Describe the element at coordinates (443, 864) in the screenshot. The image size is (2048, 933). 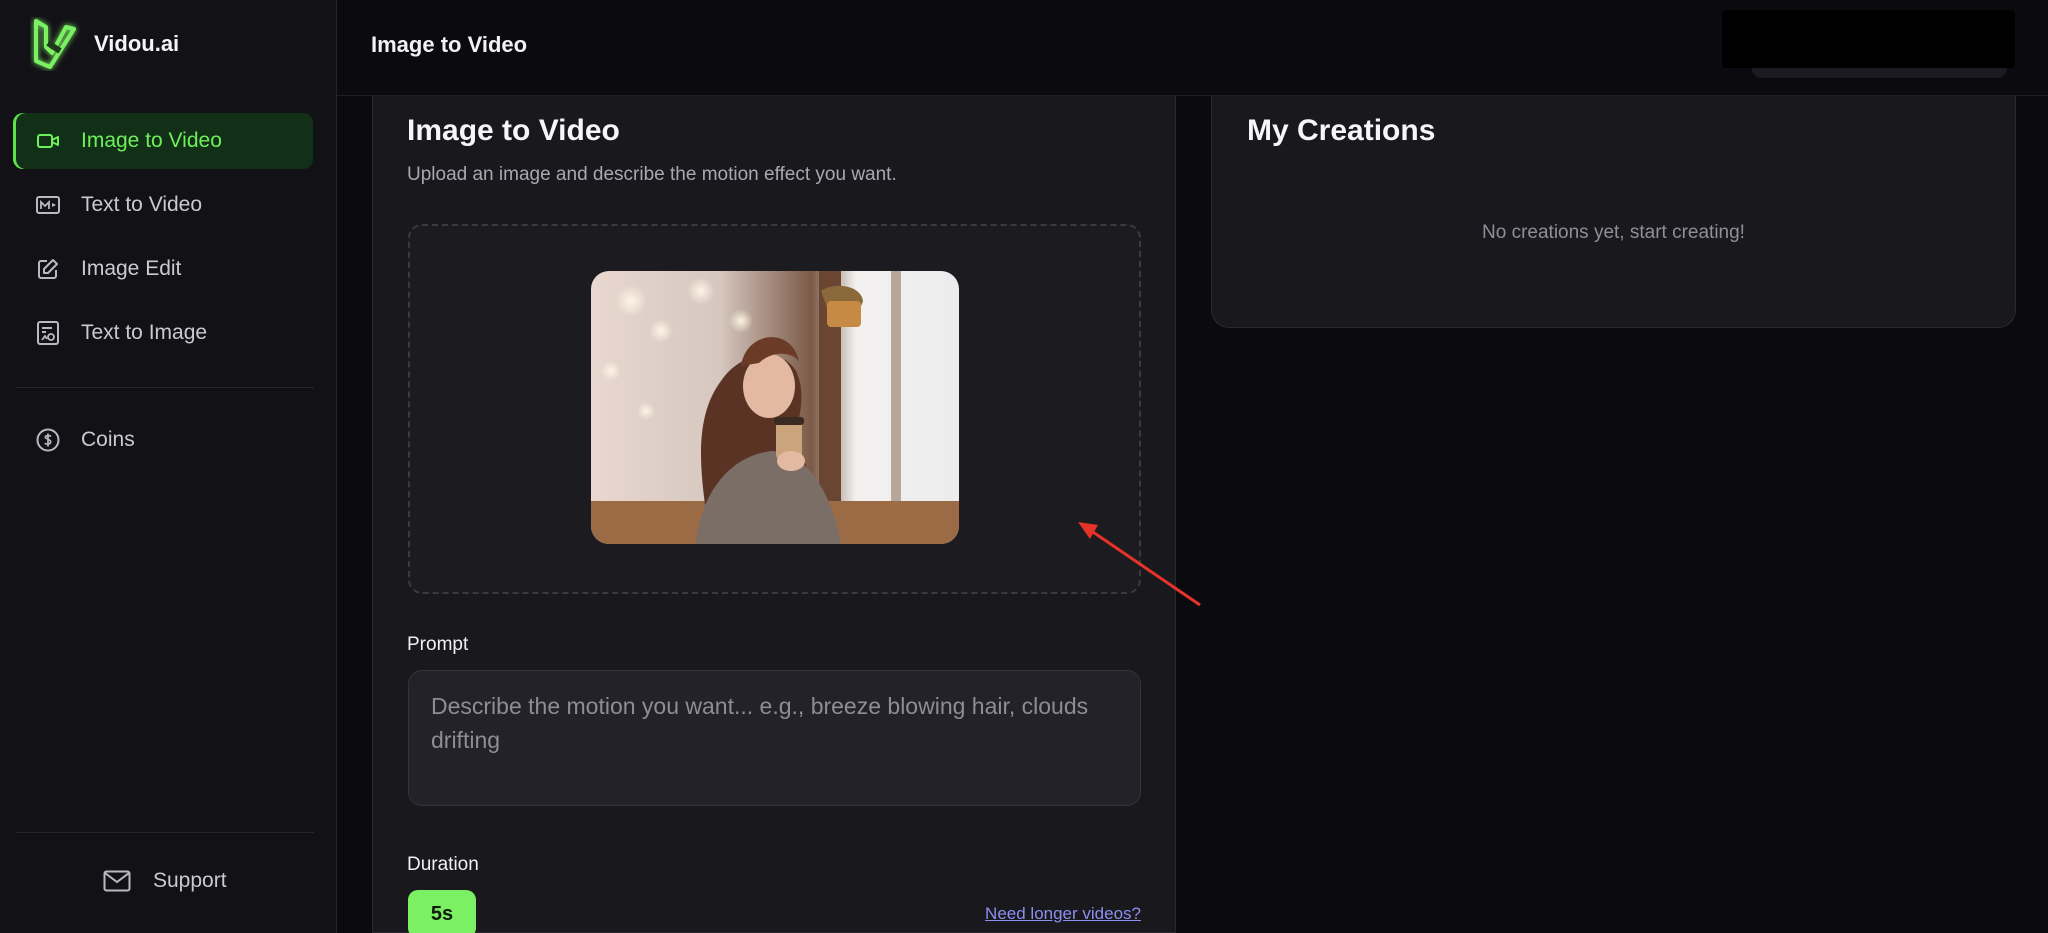
I see `duration-label: Duration` at that location.